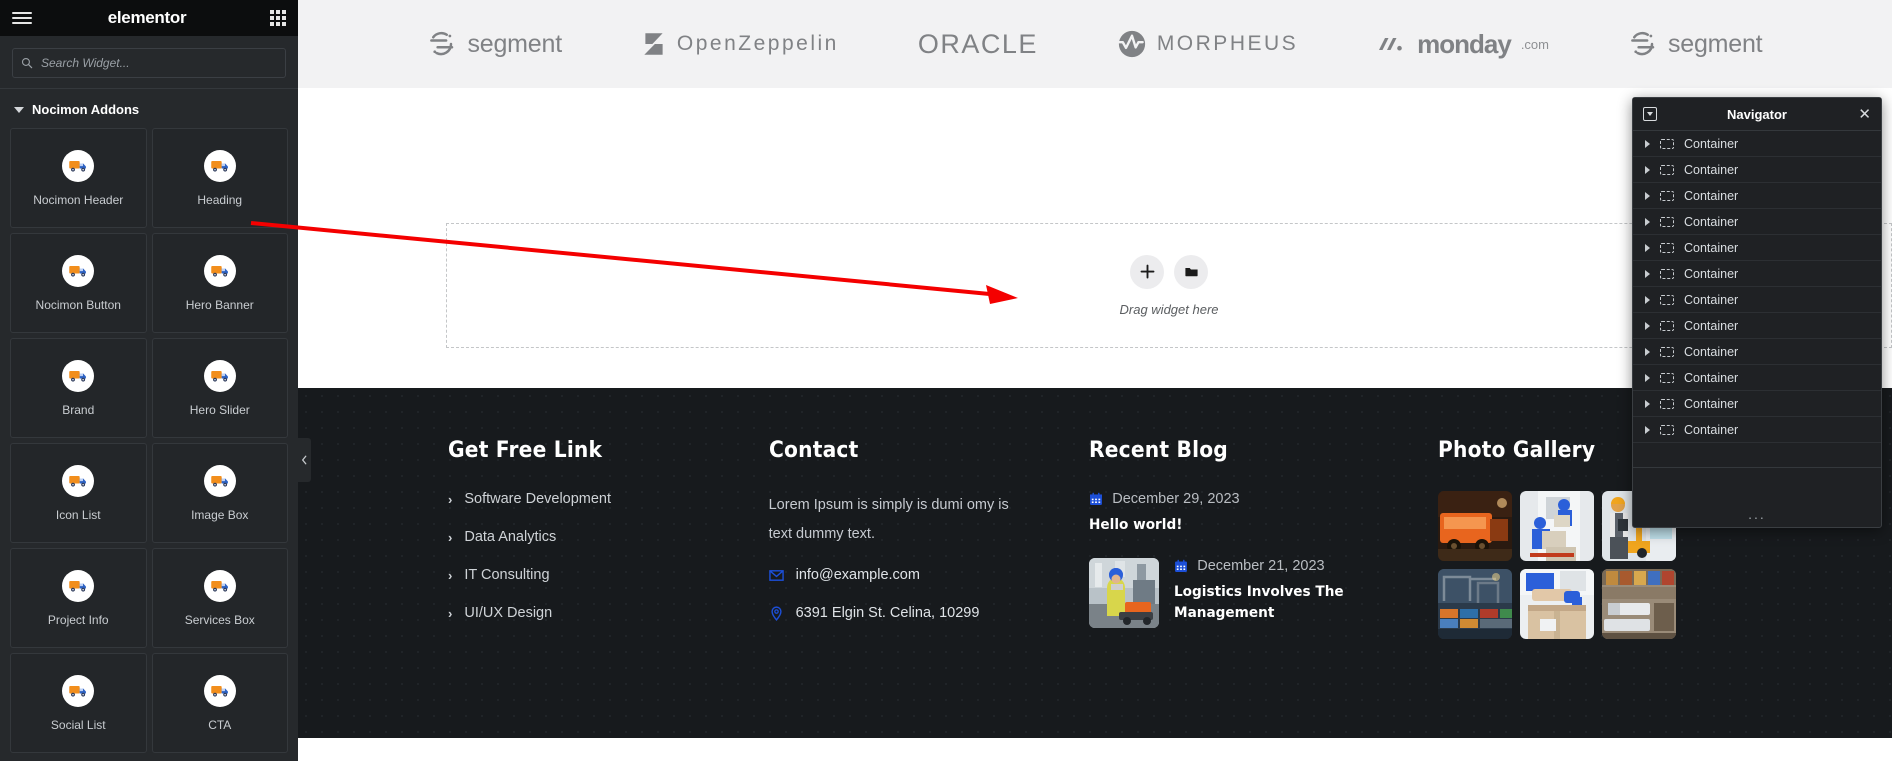  I want to click on search-box, so click(149, 63).